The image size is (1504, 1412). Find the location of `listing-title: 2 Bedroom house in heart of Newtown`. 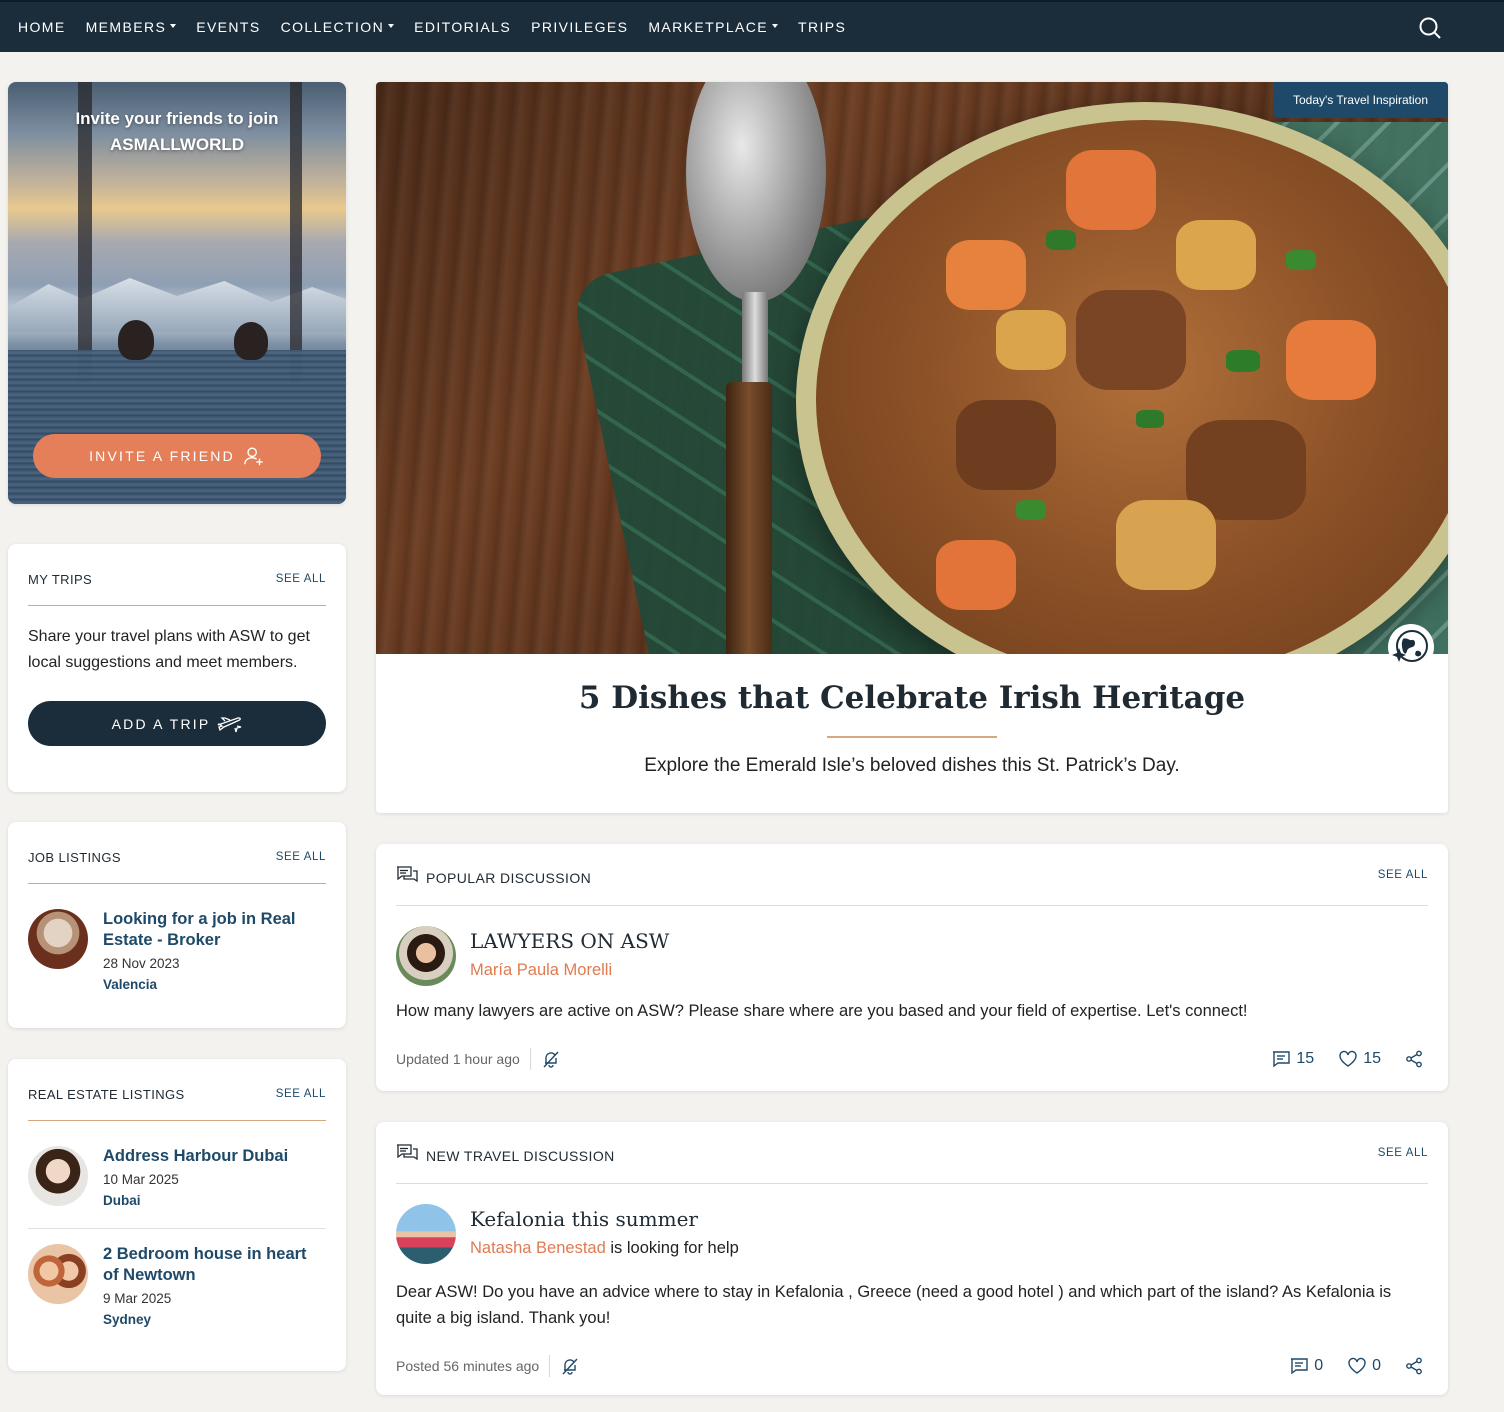

listing-title: 2 Bedroom house in heart of Newtown is located at coordinates (214, 1265).